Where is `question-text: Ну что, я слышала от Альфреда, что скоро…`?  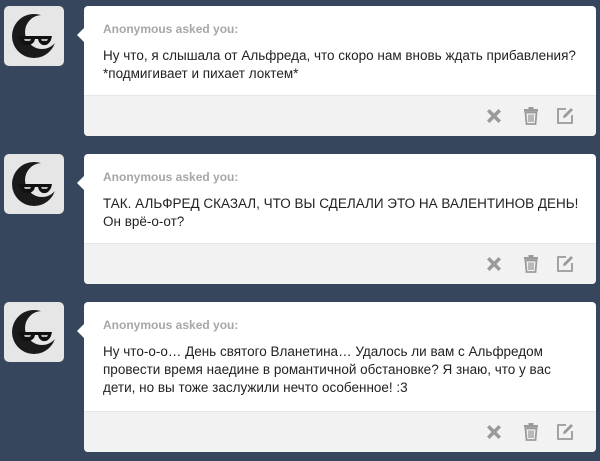
question-text: Ну что, я слышала от Альфреда, что скоро… is located at coordinates (339, 64).